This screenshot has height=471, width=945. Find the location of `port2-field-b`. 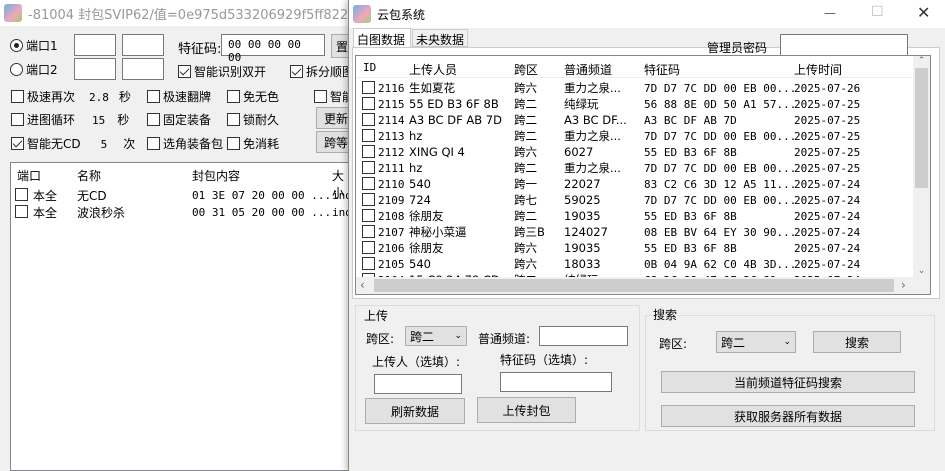

port2-field-b is located at coordinates (143, 69).